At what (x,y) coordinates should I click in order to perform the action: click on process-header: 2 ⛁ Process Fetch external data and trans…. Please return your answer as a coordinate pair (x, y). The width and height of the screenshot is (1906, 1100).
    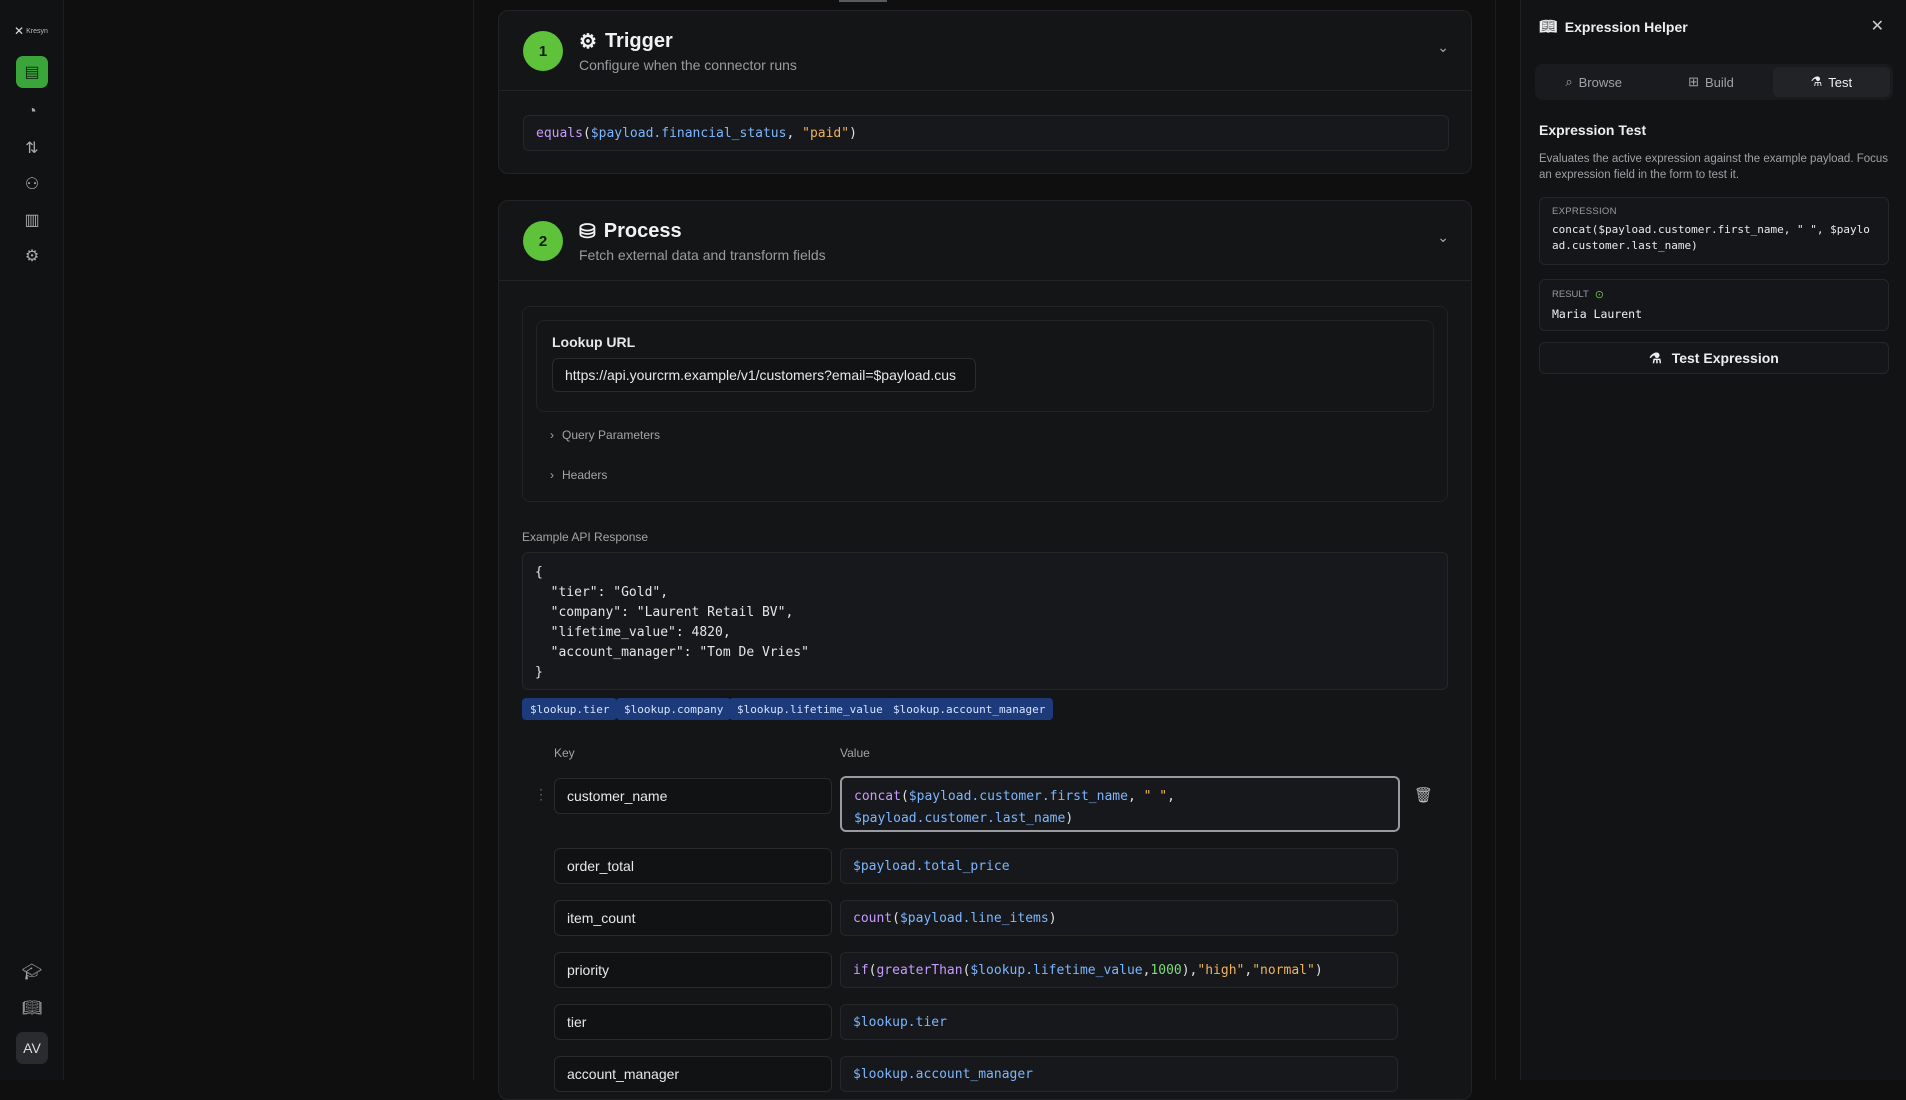
    Looking at the image, I should click on (985, 241).